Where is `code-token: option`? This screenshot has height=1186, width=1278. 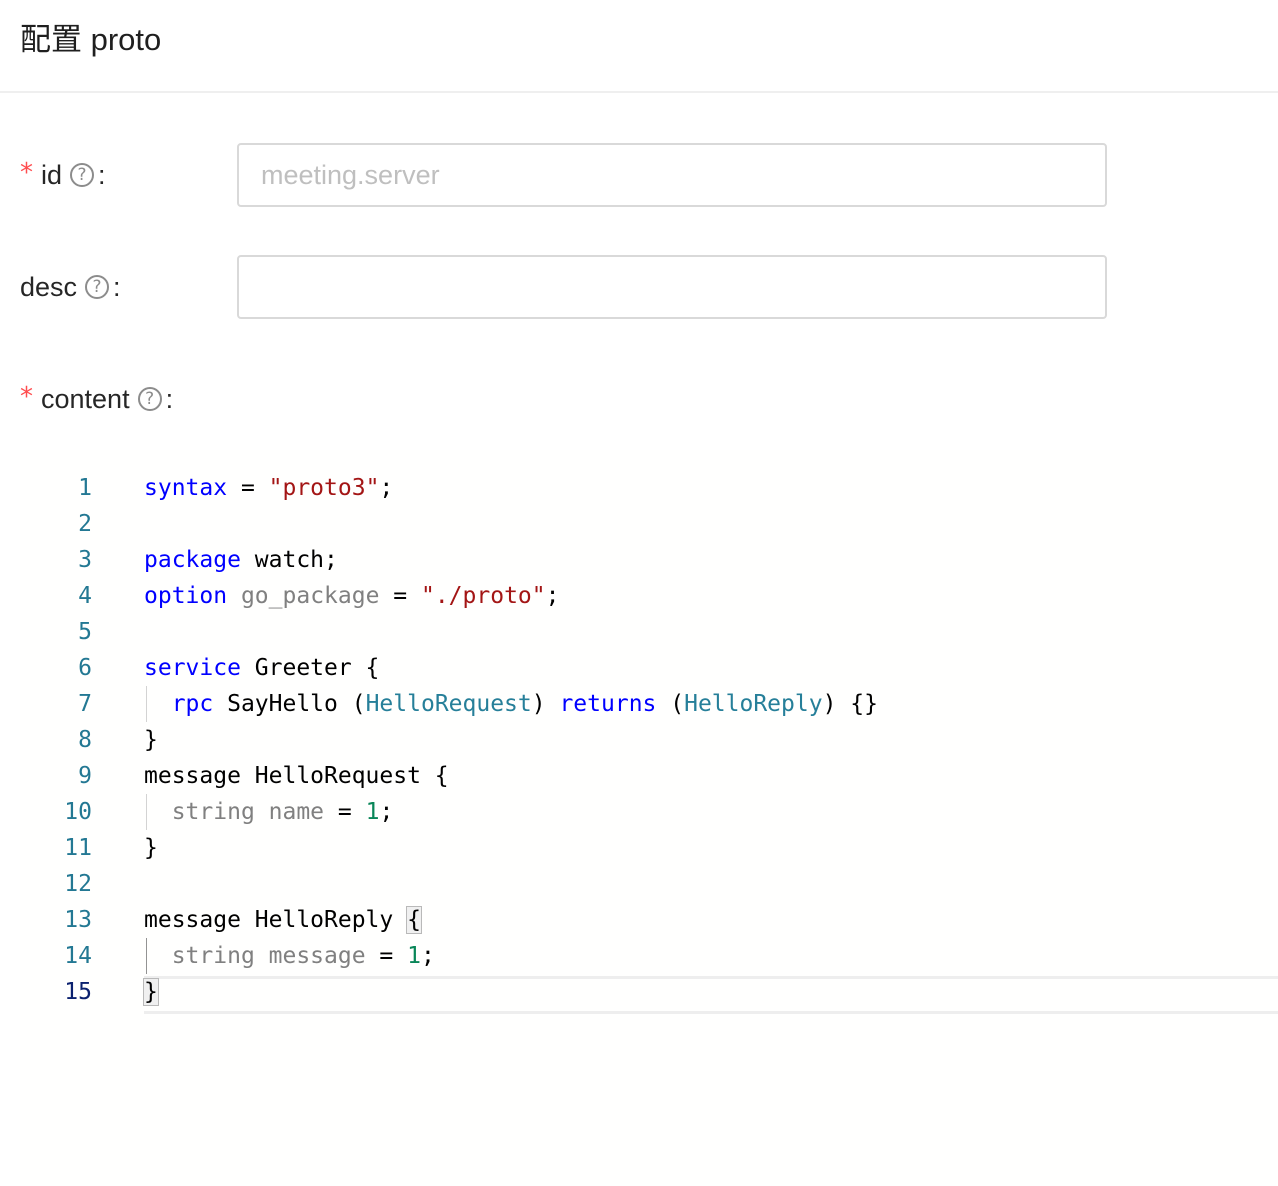 code-token: option is located at coordinates (186, 596).